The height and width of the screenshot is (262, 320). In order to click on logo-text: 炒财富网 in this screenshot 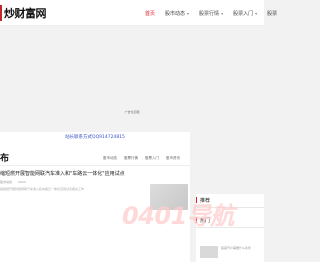, I will do `click(25, 13)`.